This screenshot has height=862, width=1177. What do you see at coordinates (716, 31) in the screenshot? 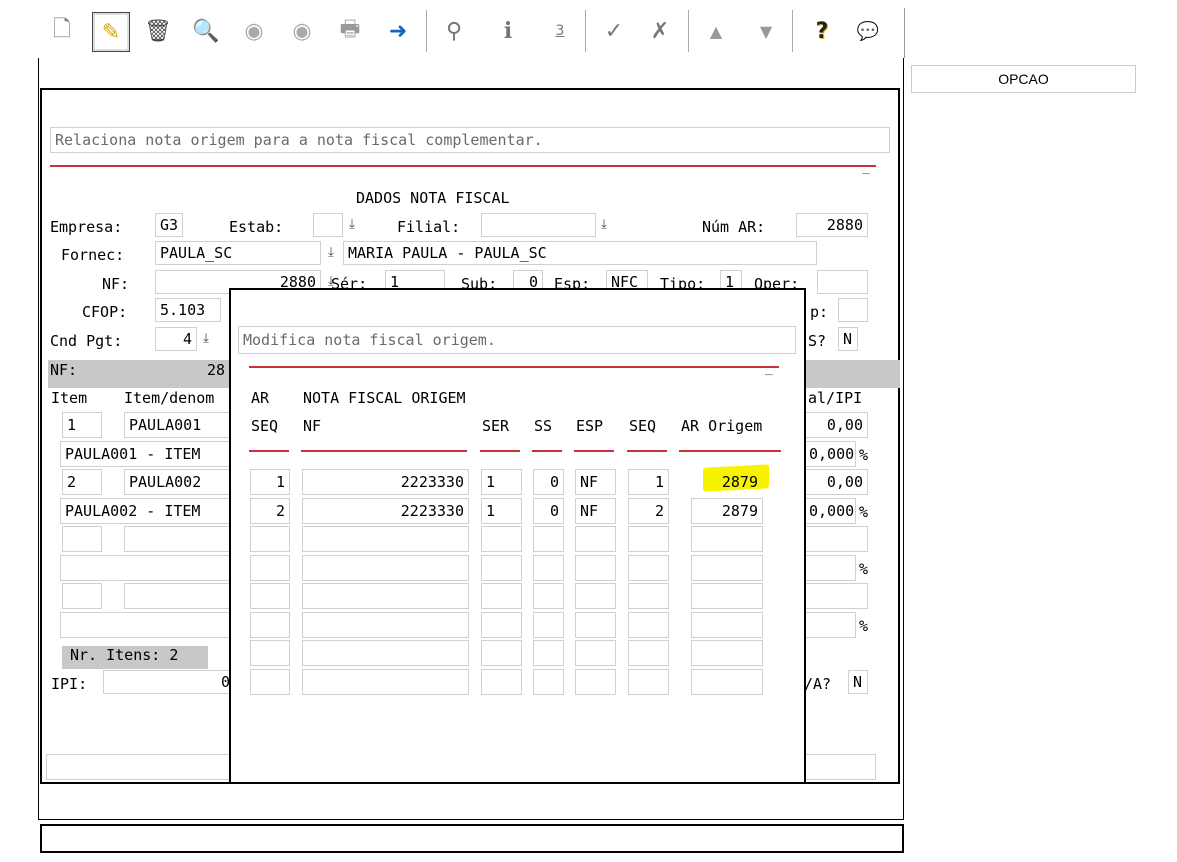
I see `up-icon: ▲` at bounding box center [716, 31].